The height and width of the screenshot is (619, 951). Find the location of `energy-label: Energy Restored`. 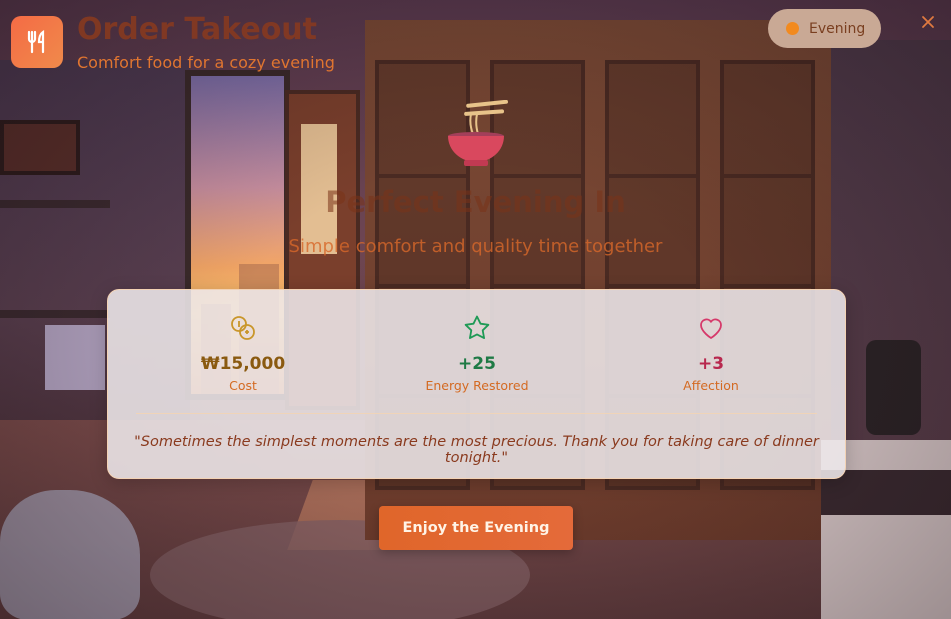

energy-label: Energy Restored is located at coordinates (477, 385).